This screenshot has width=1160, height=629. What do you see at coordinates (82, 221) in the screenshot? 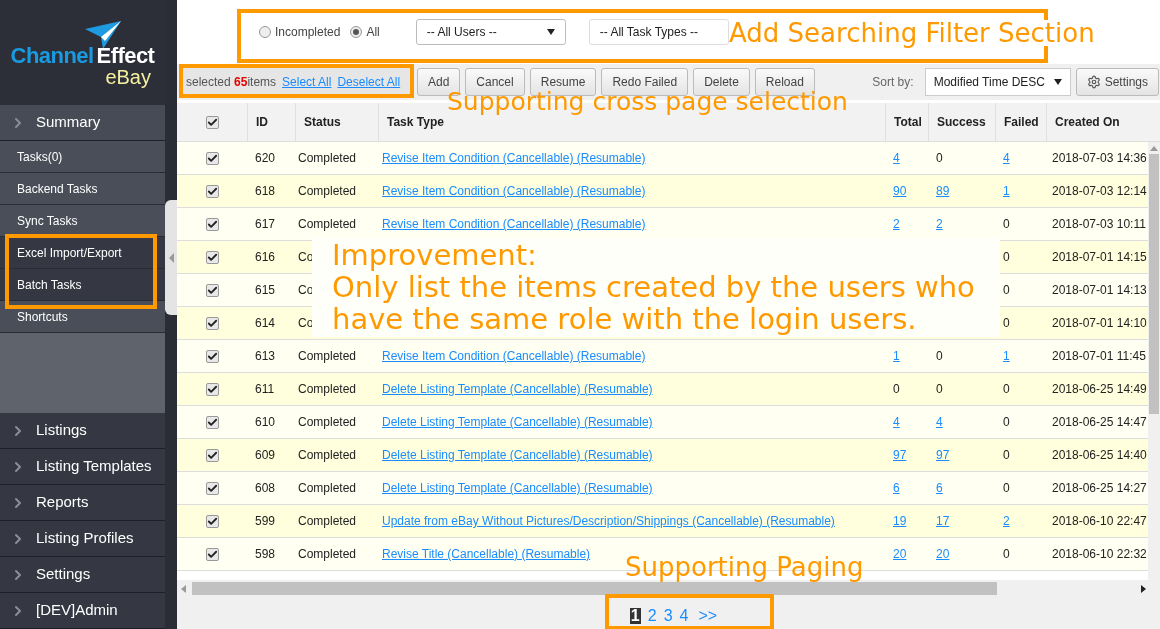
I see `sidebar-item: Sync Tasks` at bounding box center [82, 221].